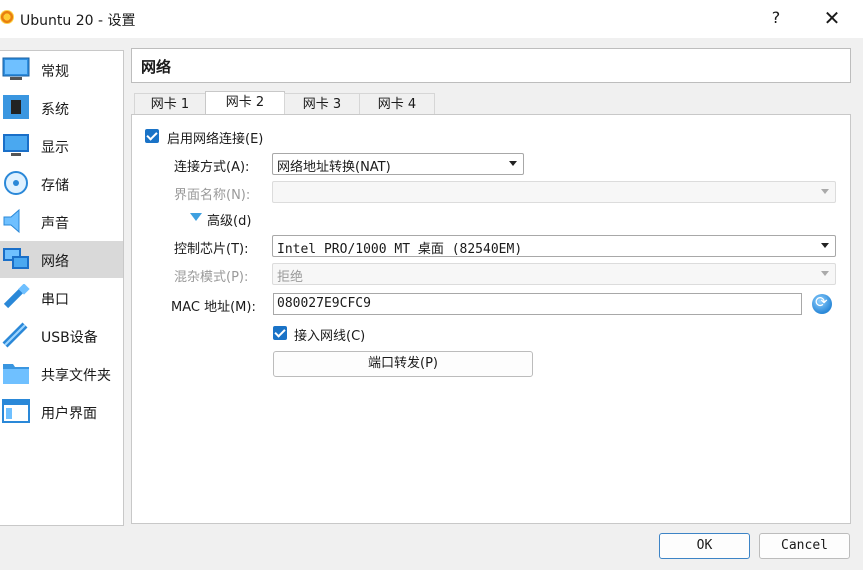 Image resolution: width=863 pixels, height=570 pixels. I want to click on adapter-type-value: Intel PRO/1000 MT 桌面 (82540EM), so click(400, 249).